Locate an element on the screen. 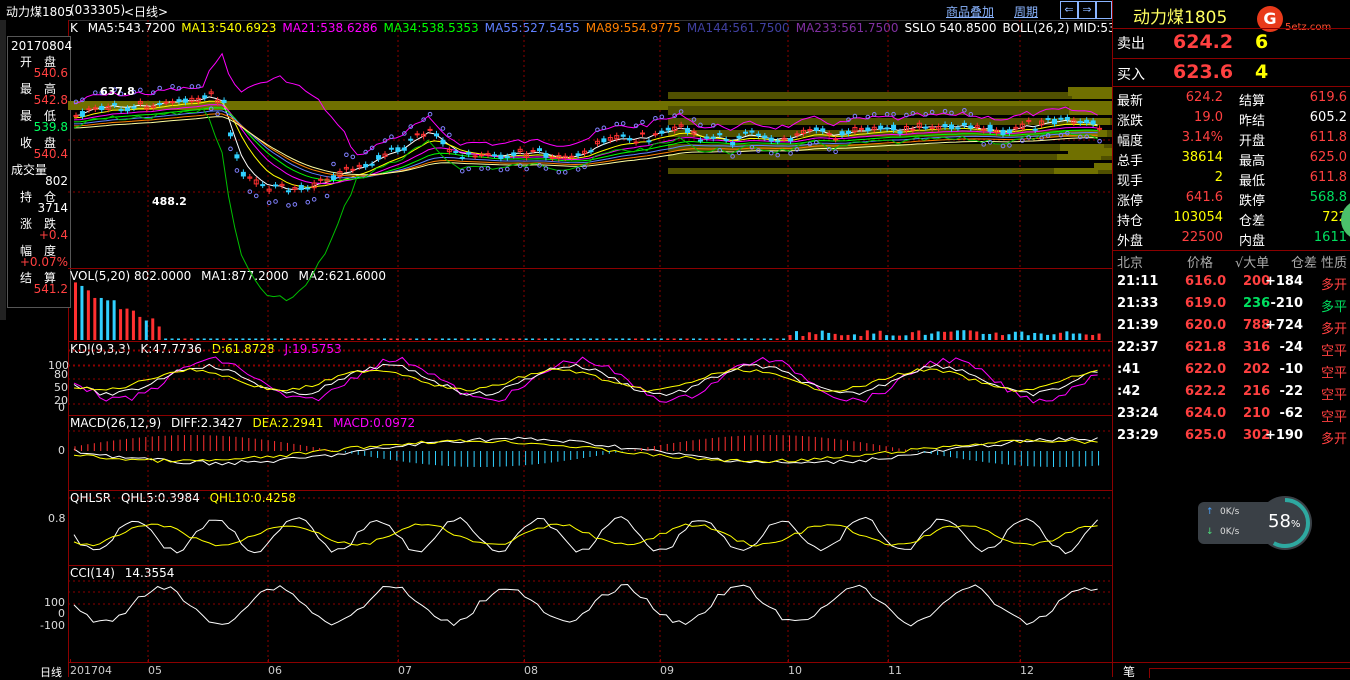  network-speed-widget: ↑ 0K/s ↓ 0K/s 58% is located at coordinates (1256, 523).